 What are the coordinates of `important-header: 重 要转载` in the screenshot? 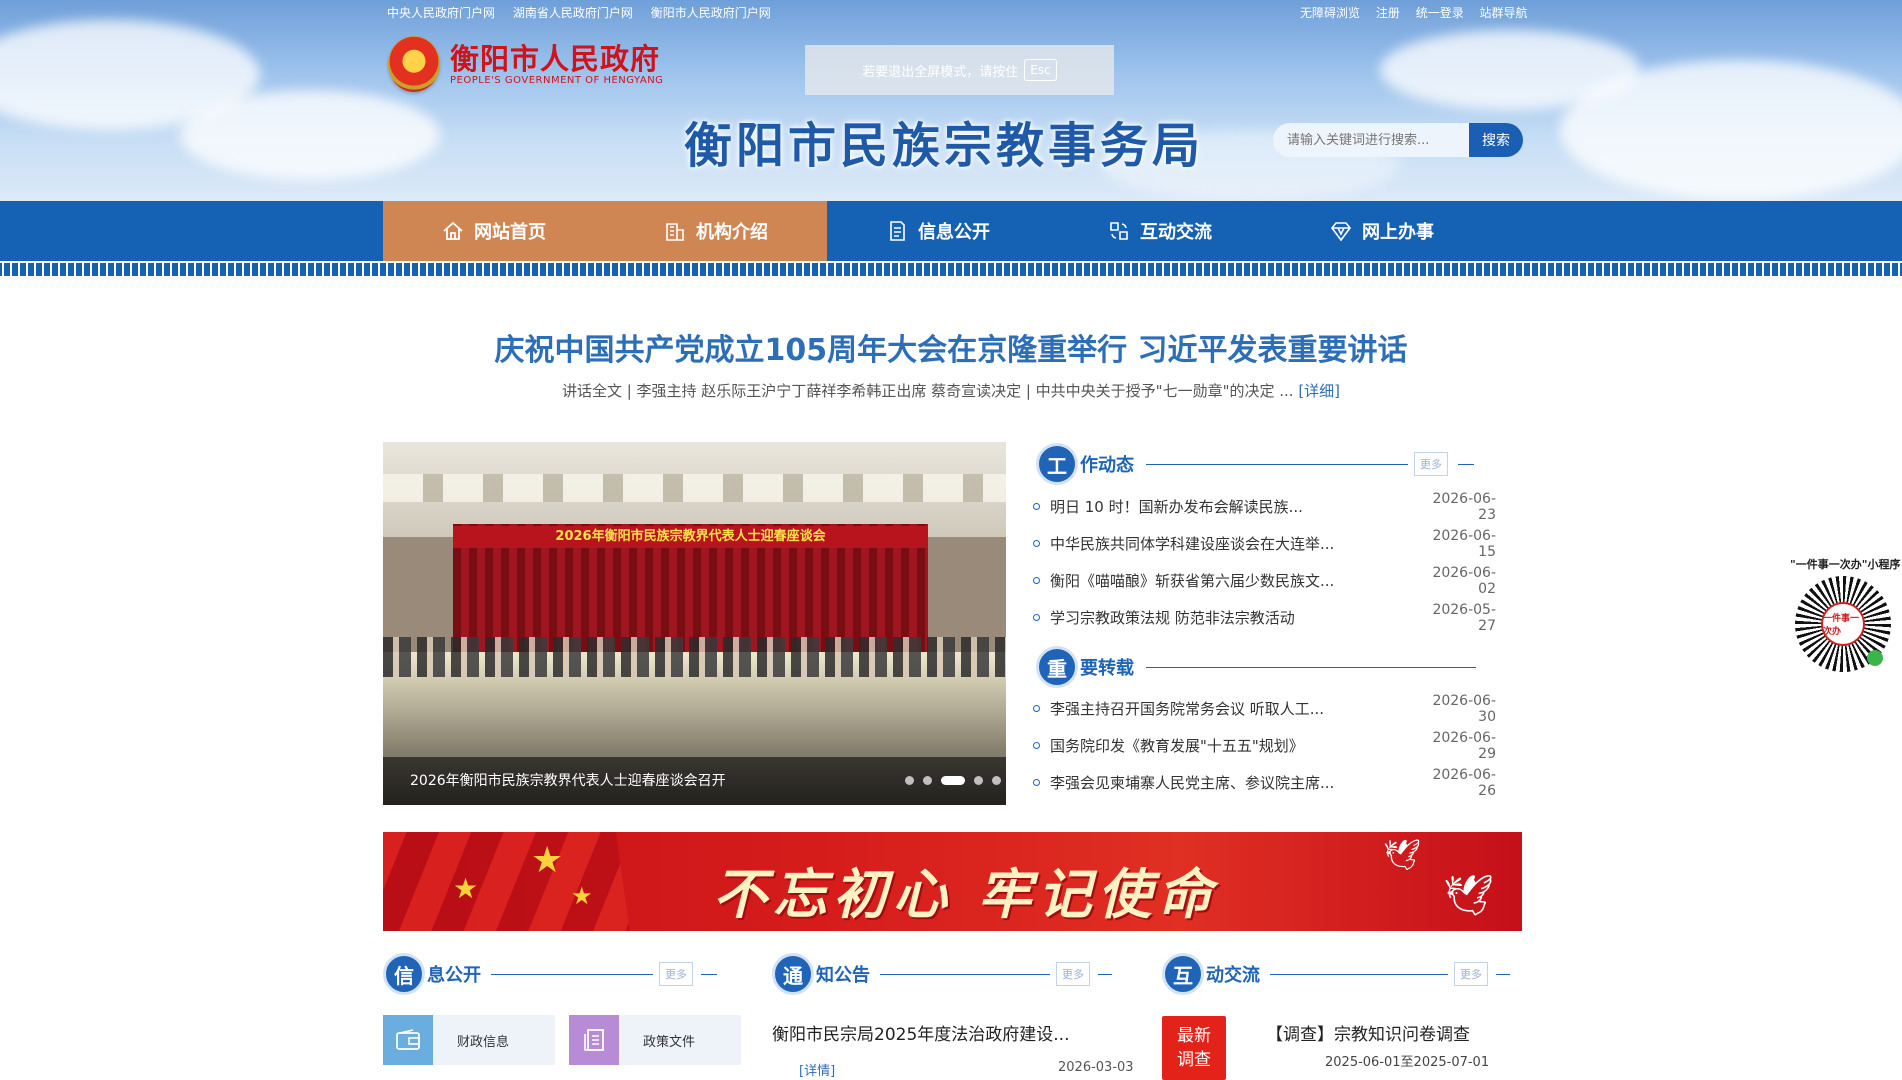 It's located at (1256, 667).